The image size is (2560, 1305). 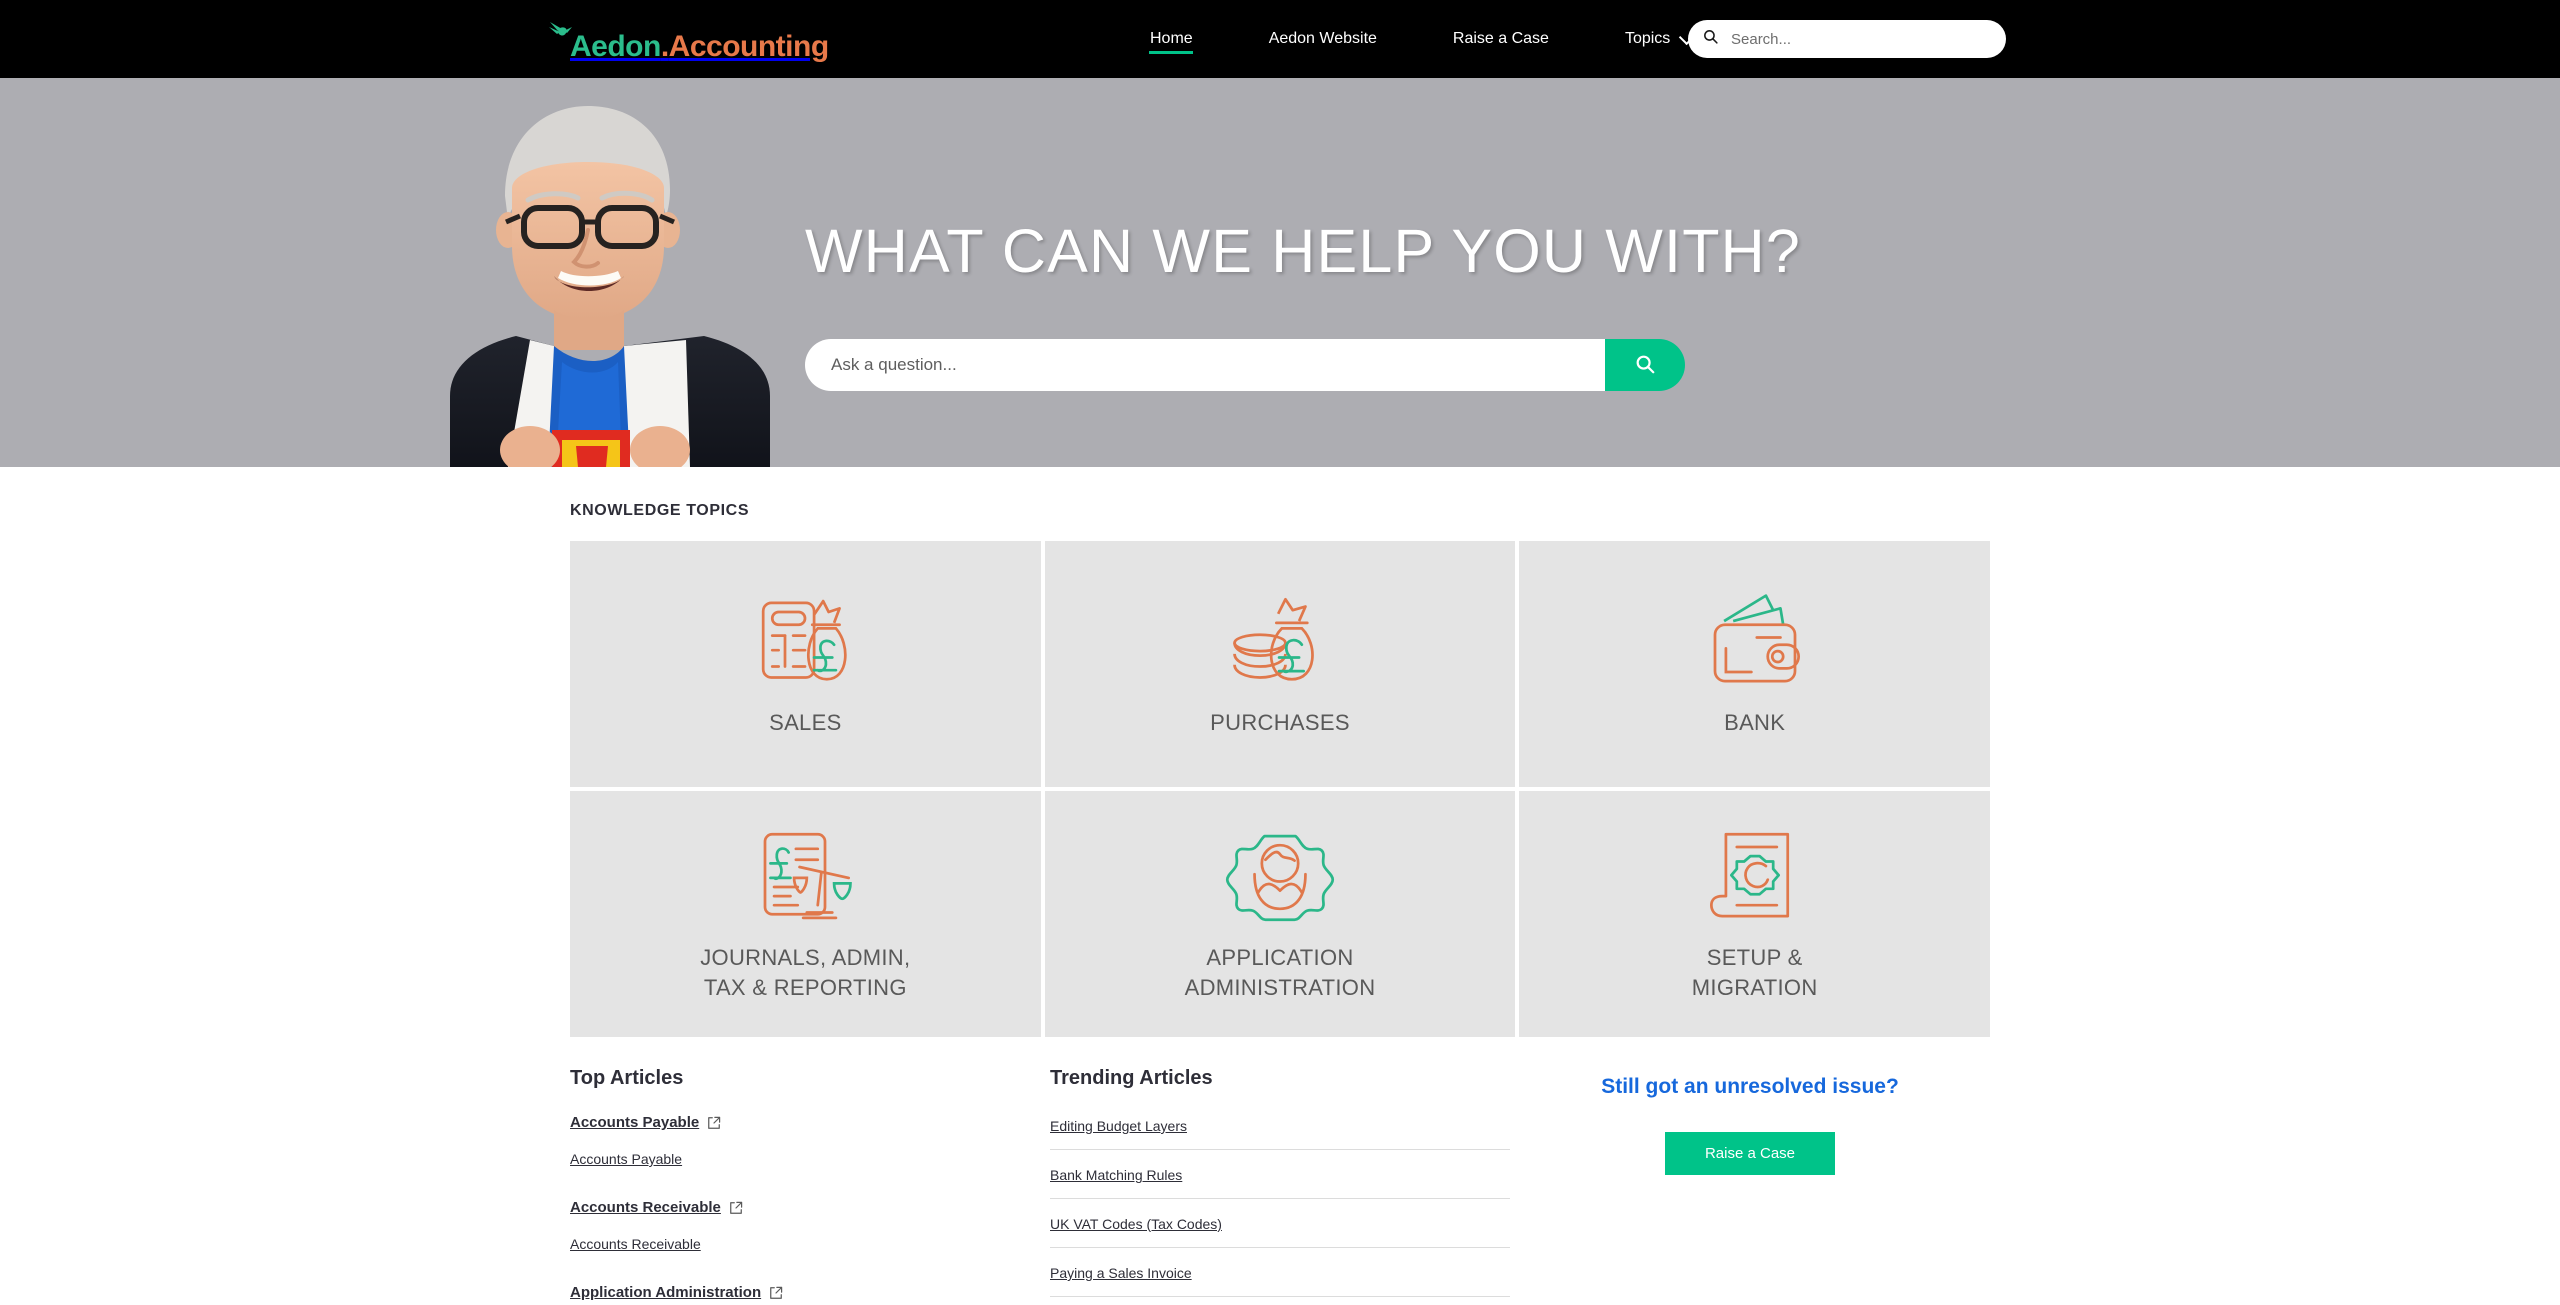 I want to click on topic-tile-setup-migration: SETUP & MIGRATION, so click(x=1754, y=914).